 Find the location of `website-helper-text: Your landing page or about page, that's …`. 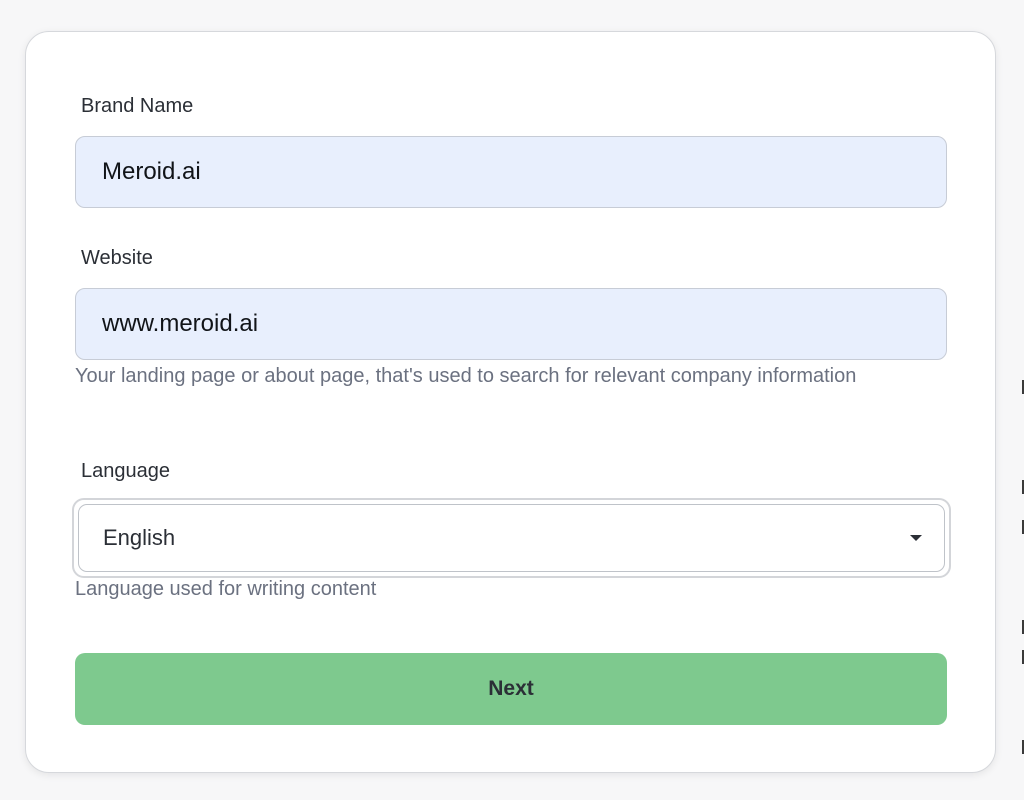

website-helper-text: Your landing page or about page, that's … is located at coordinates (466, 376).